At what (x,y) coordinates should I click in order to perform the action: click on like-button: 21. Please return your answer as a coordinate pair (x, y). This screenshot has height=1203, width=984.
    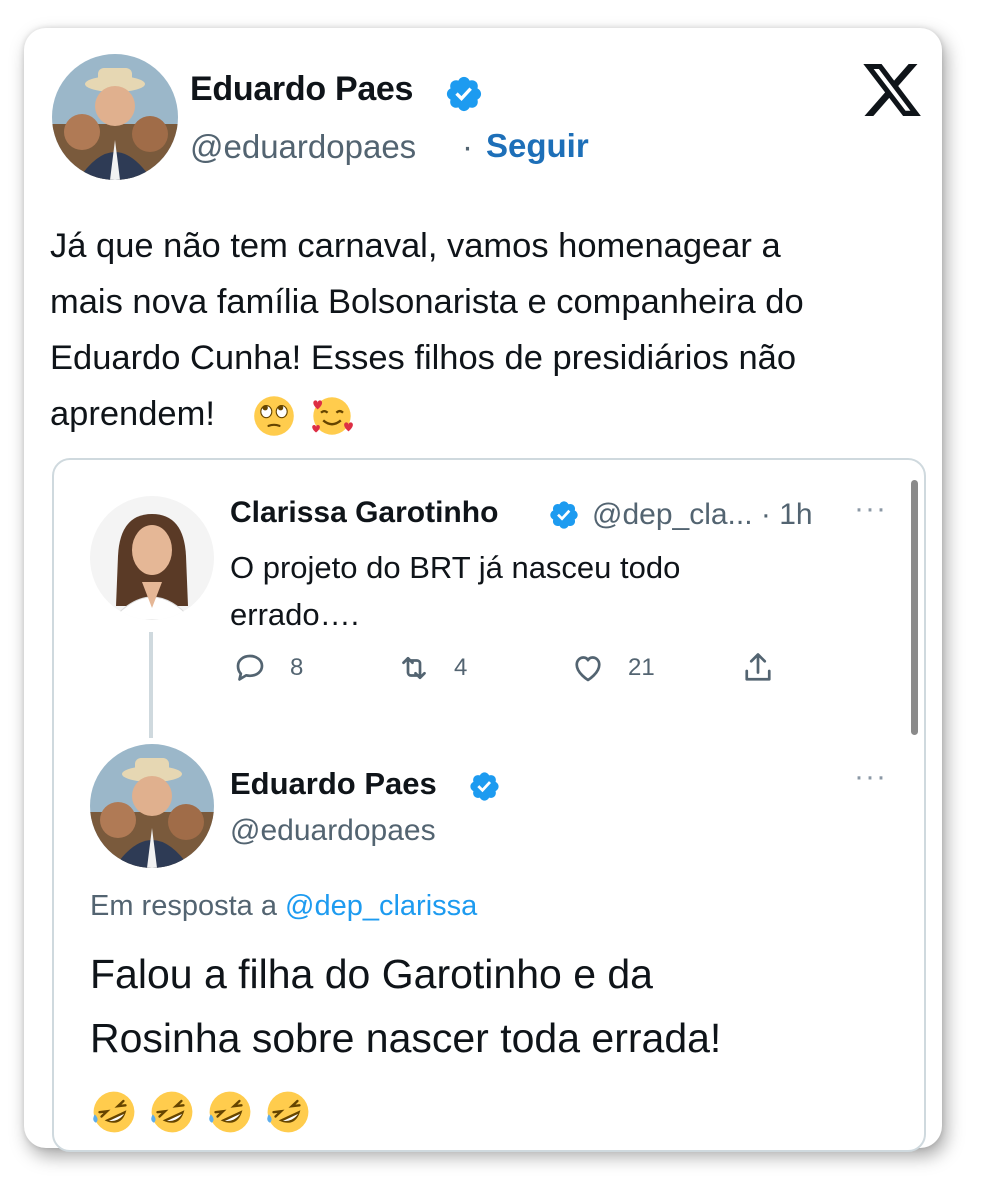
    Looking at the image, I should click on (612, 668).